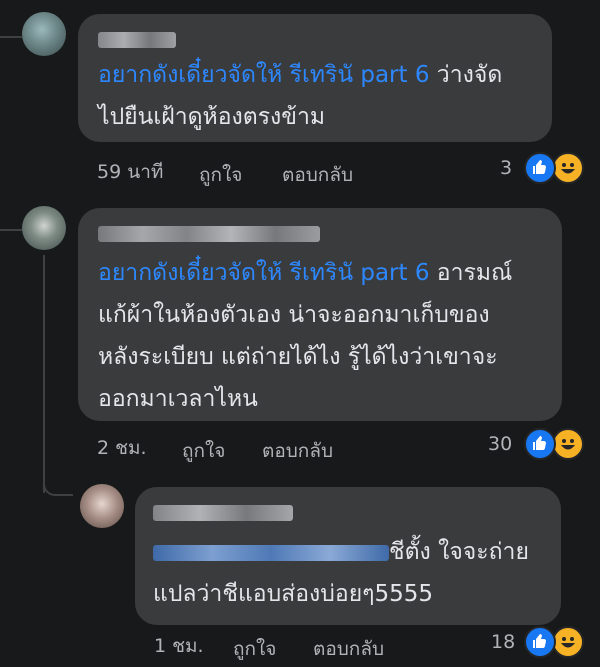  I want to click on reaction-count: 3, so click(506, 168).